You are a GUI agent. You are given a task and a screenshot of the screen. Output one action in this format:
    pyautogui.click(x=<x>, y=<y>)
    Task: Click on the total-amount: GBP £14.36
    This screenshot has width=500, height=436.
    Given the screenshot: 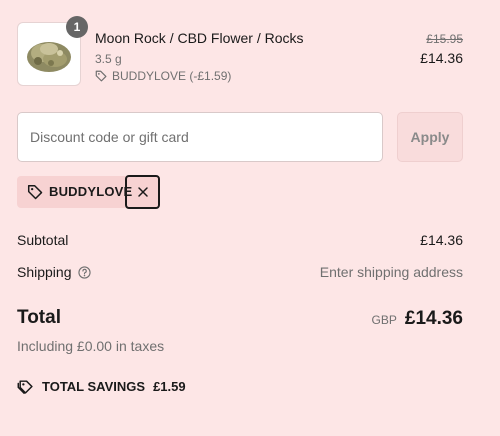 What is the action you would take?
    pyautogui.click(x=417, y=319)
    